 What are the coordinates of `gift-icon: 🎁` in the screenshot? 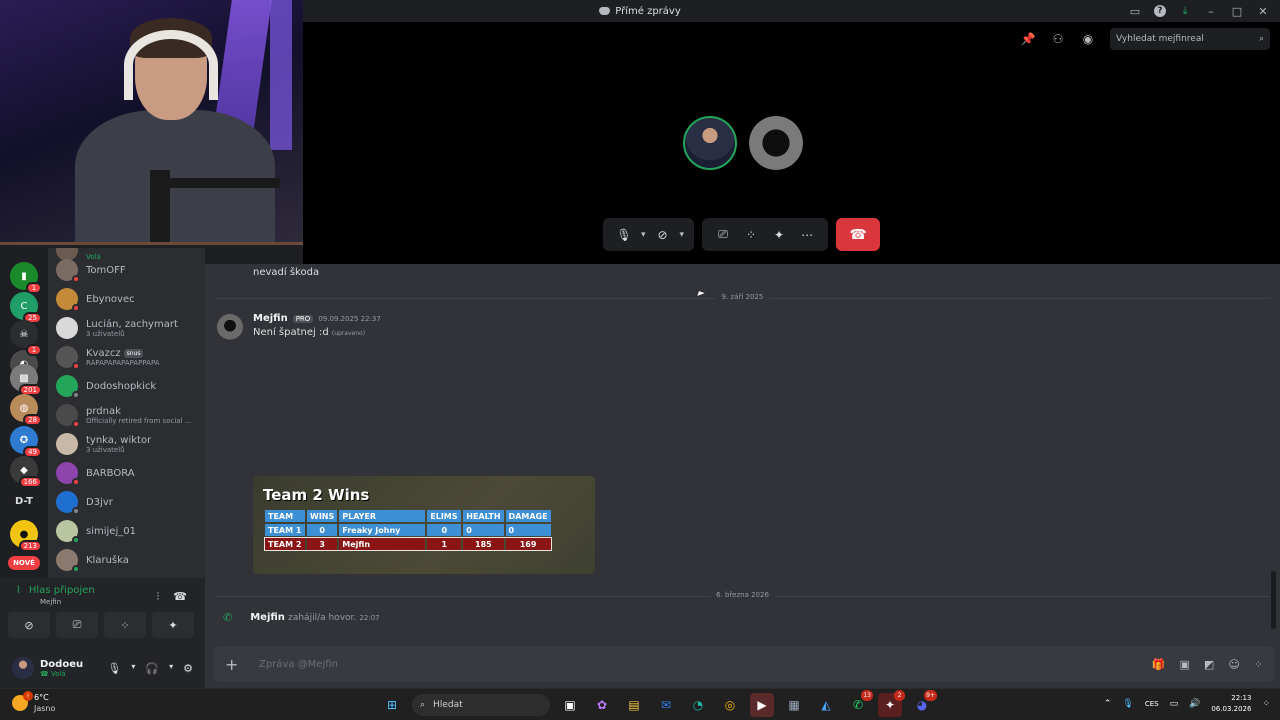 It's located at (1159, 664).